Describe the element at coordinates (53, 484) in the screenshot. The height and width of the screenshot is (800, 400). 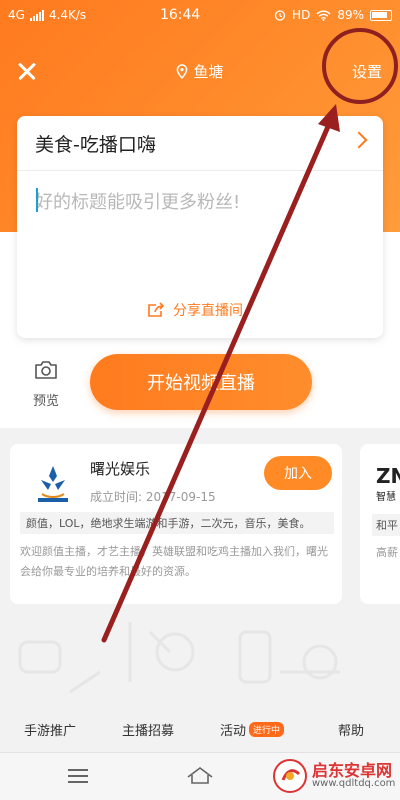
I see `guild-logo` at that location.